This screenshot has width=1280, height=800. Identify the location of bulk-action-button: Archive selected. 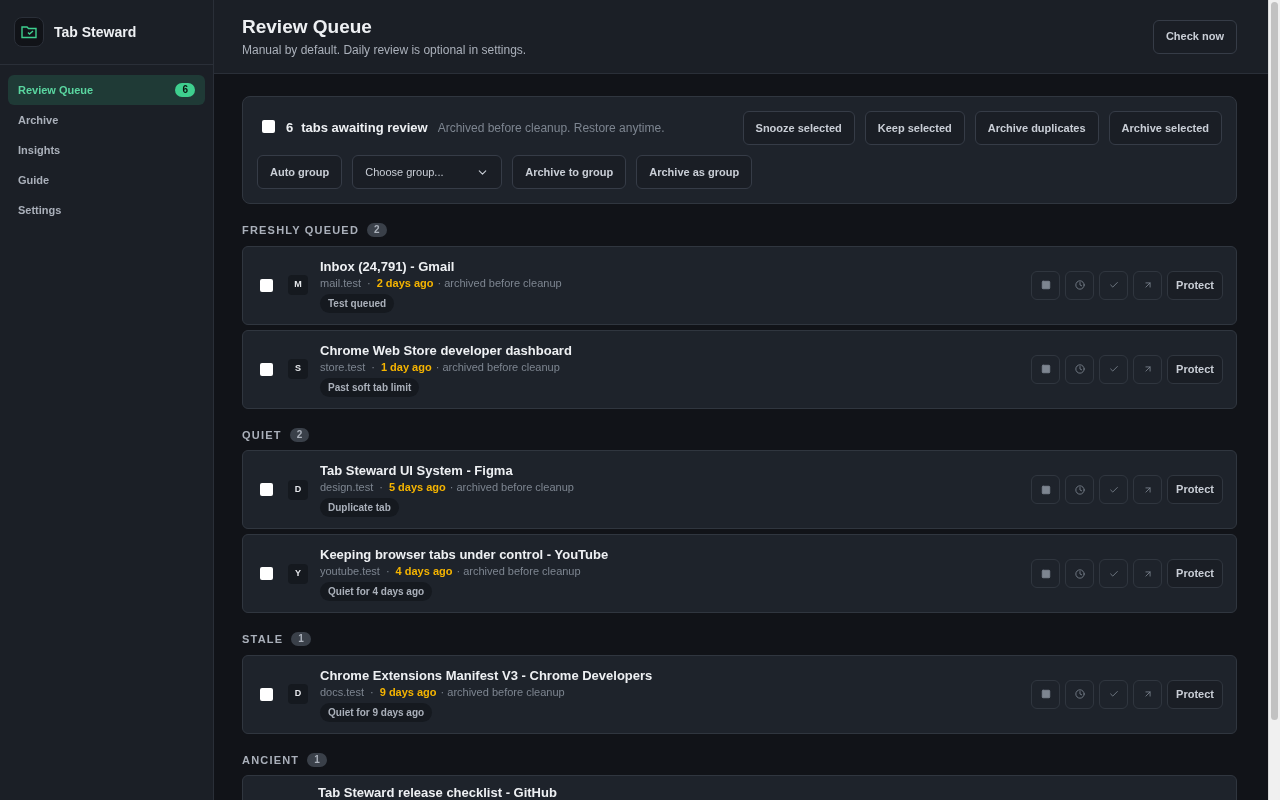
(1165, 128).